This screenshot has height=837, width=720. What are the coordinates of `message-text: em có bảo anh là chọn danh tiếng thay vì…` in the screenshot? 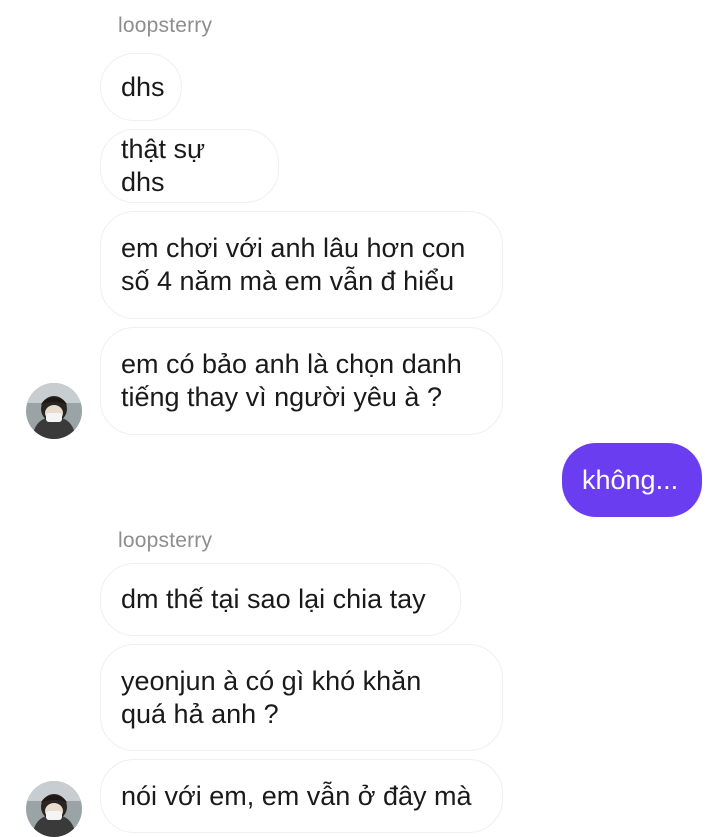 It's located at (291, 380).